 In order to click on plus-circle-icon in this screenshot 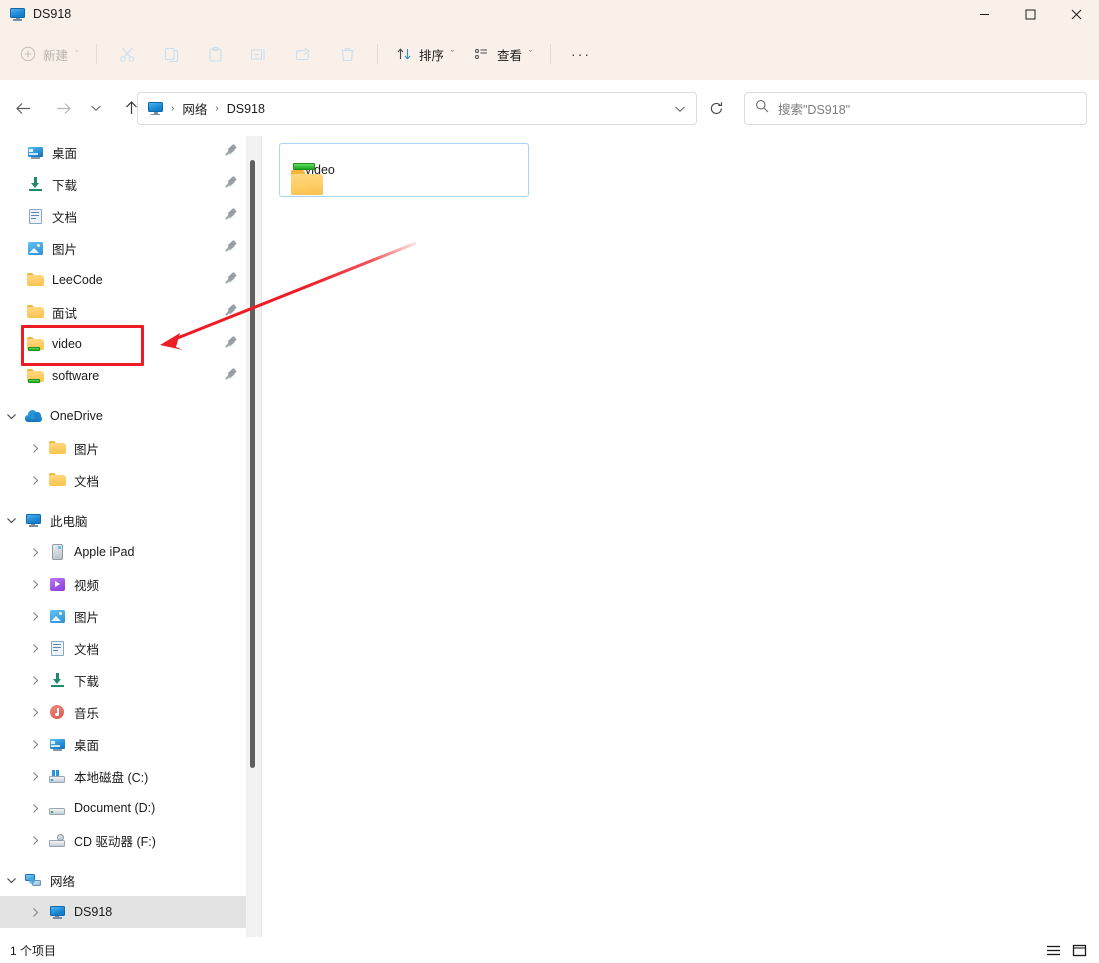, I will do `click(28, 54)`.